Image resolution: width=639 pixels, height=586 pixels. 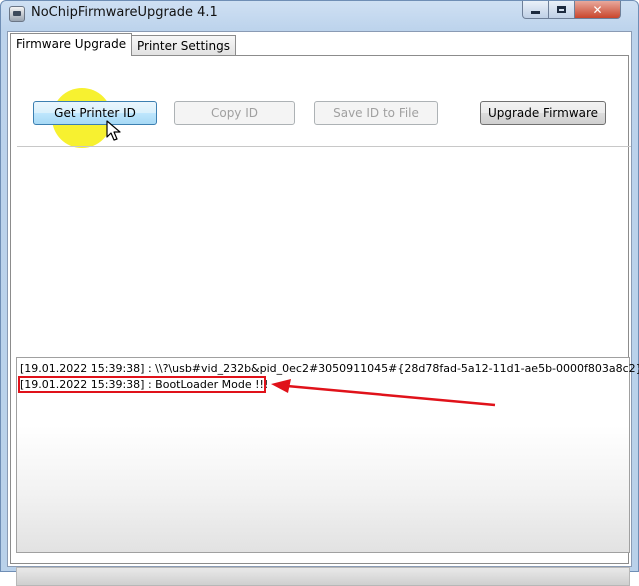 I want to click on maximize-icon, so click(x=561, y=9).